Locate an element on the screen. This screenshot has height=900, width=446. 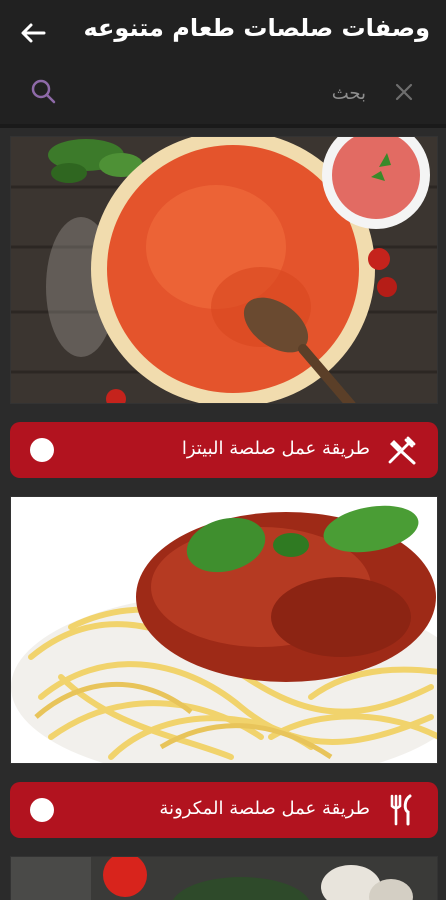
recipe-card-pizza-sauce: طريقة عمل صلصة البيتزا is located at coordinates (224, 450).